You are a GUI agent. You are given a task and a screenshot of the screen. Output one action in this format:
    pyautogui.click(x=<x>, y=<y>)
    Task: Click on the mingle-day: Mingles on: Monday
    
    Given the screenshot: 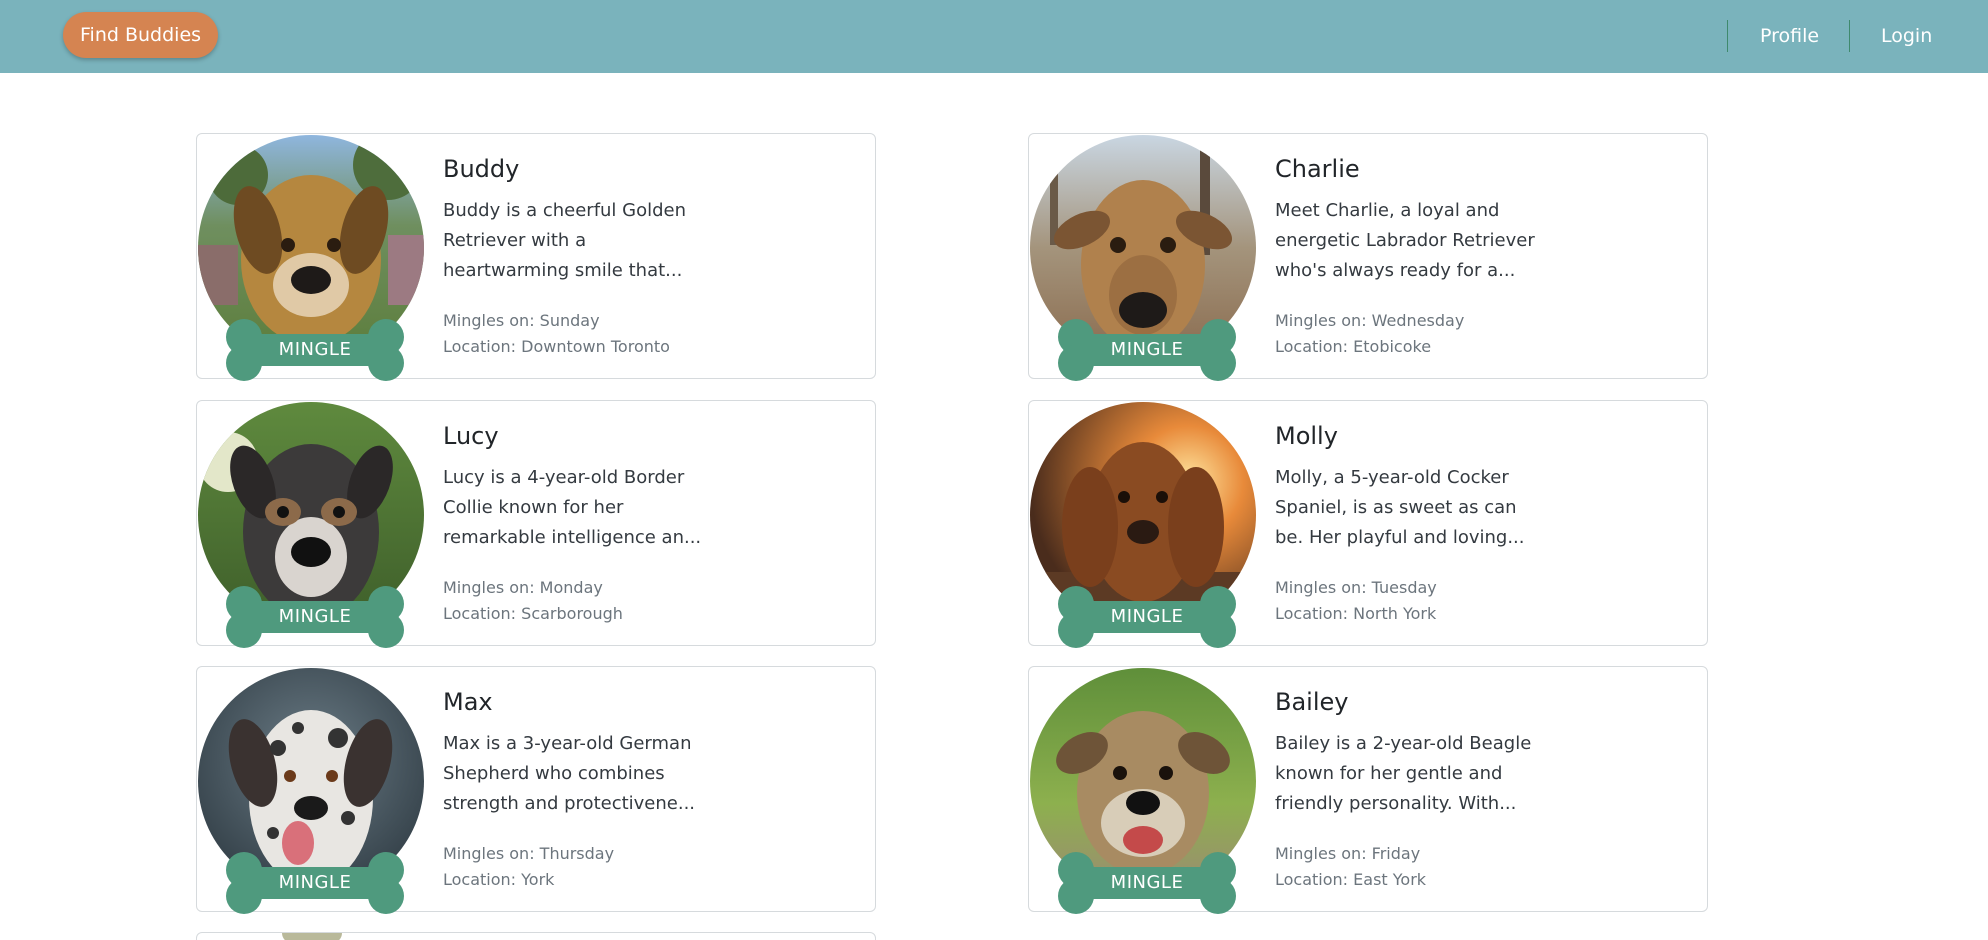 What is the action you would take?
    pyautogui.click(x=523, y=587)
    